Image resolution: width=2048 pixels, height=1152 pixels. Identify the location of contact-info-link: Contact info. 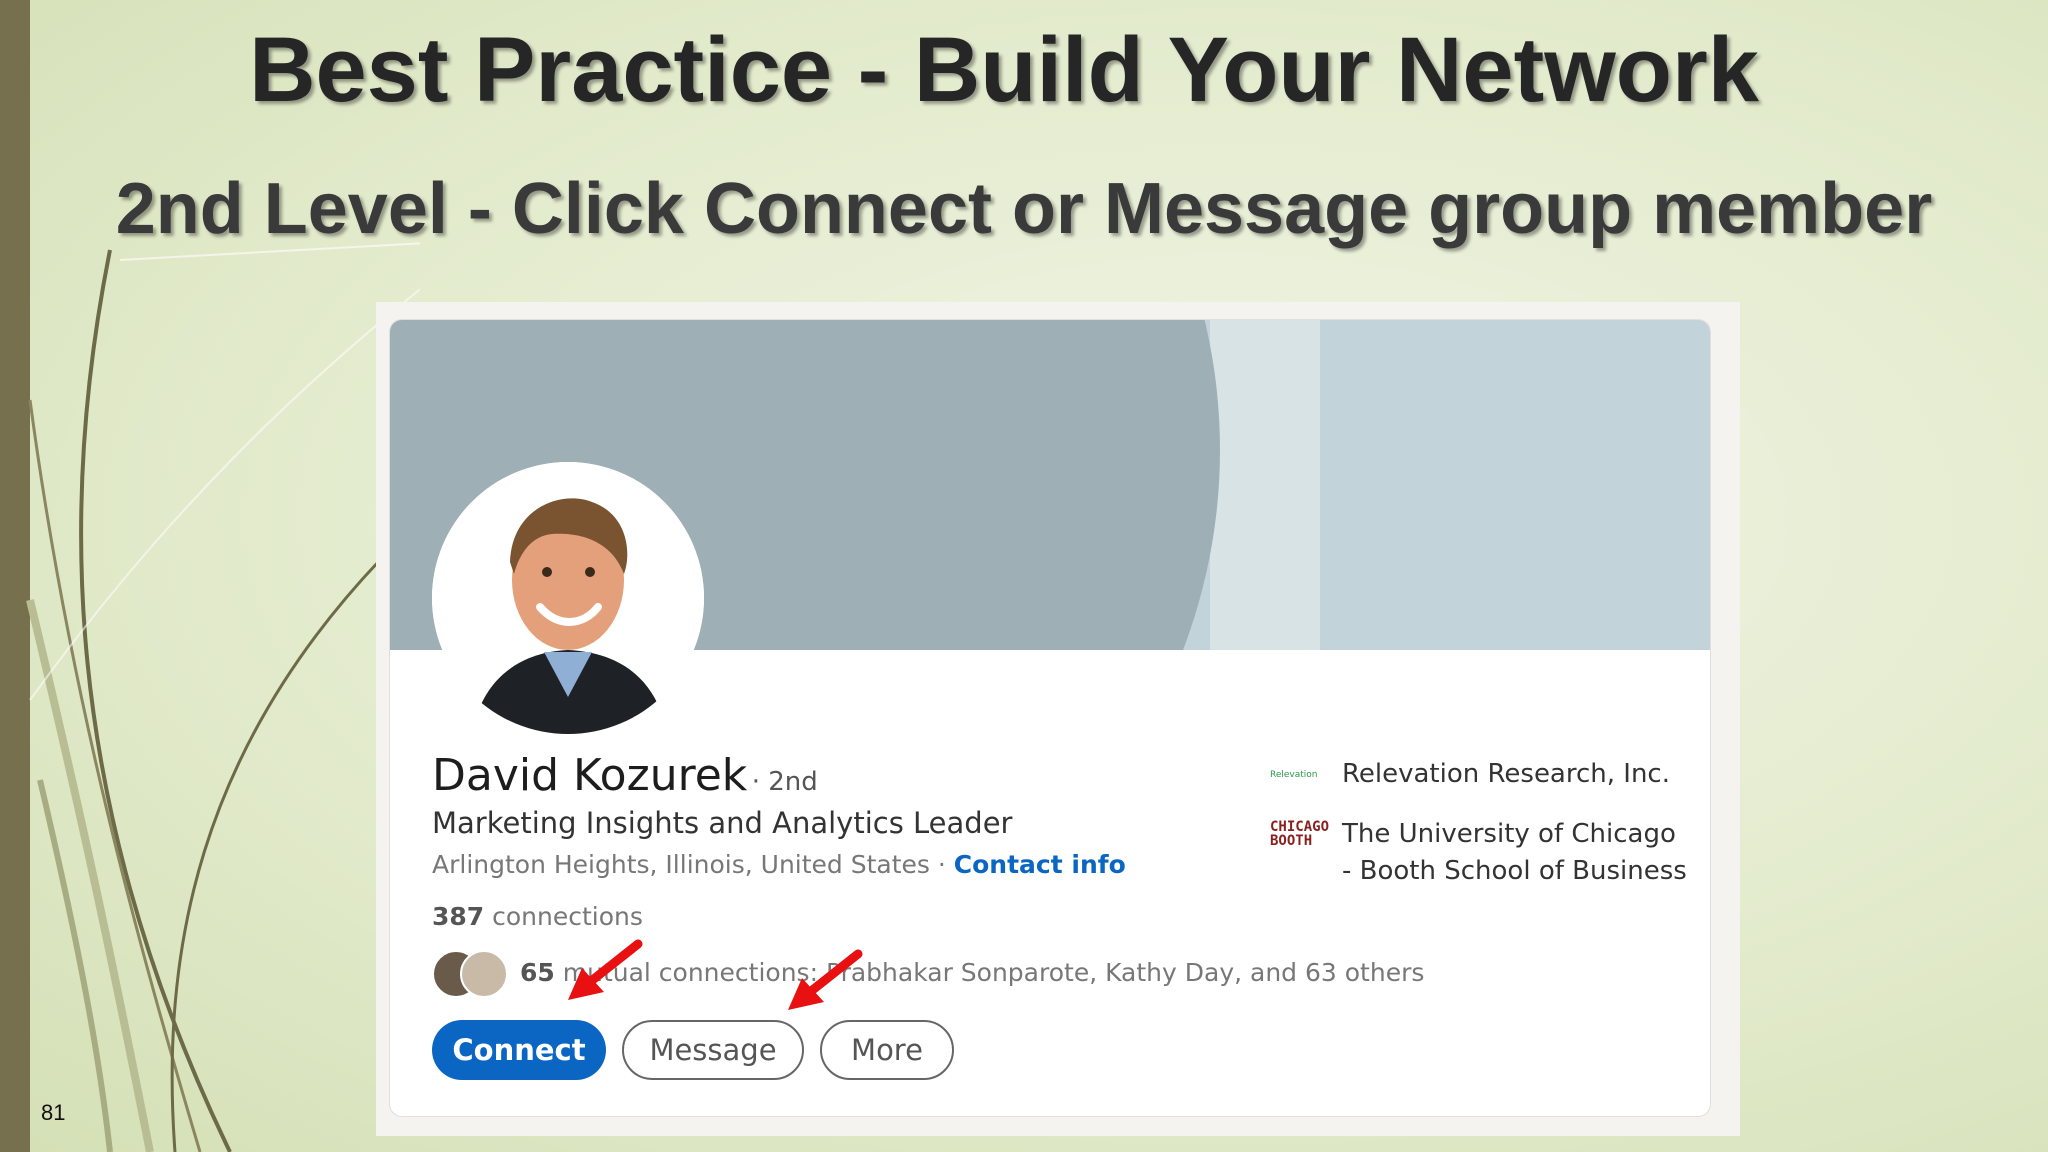
(1040, 864).